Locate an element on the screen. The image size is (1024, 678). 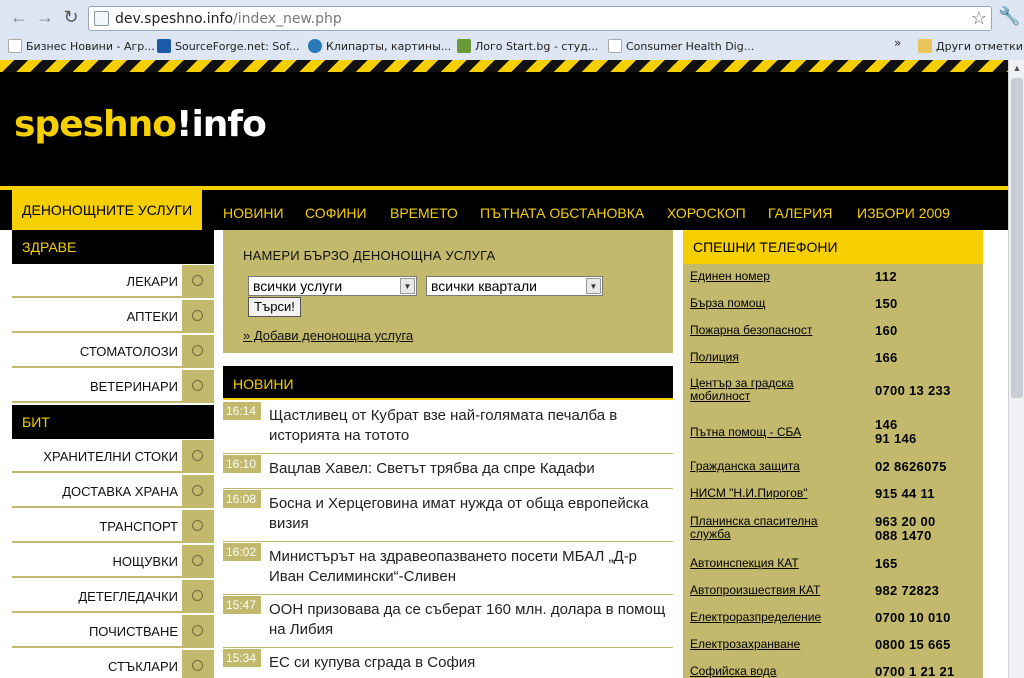
back-icon: ← is located at coordinates (19, 17).